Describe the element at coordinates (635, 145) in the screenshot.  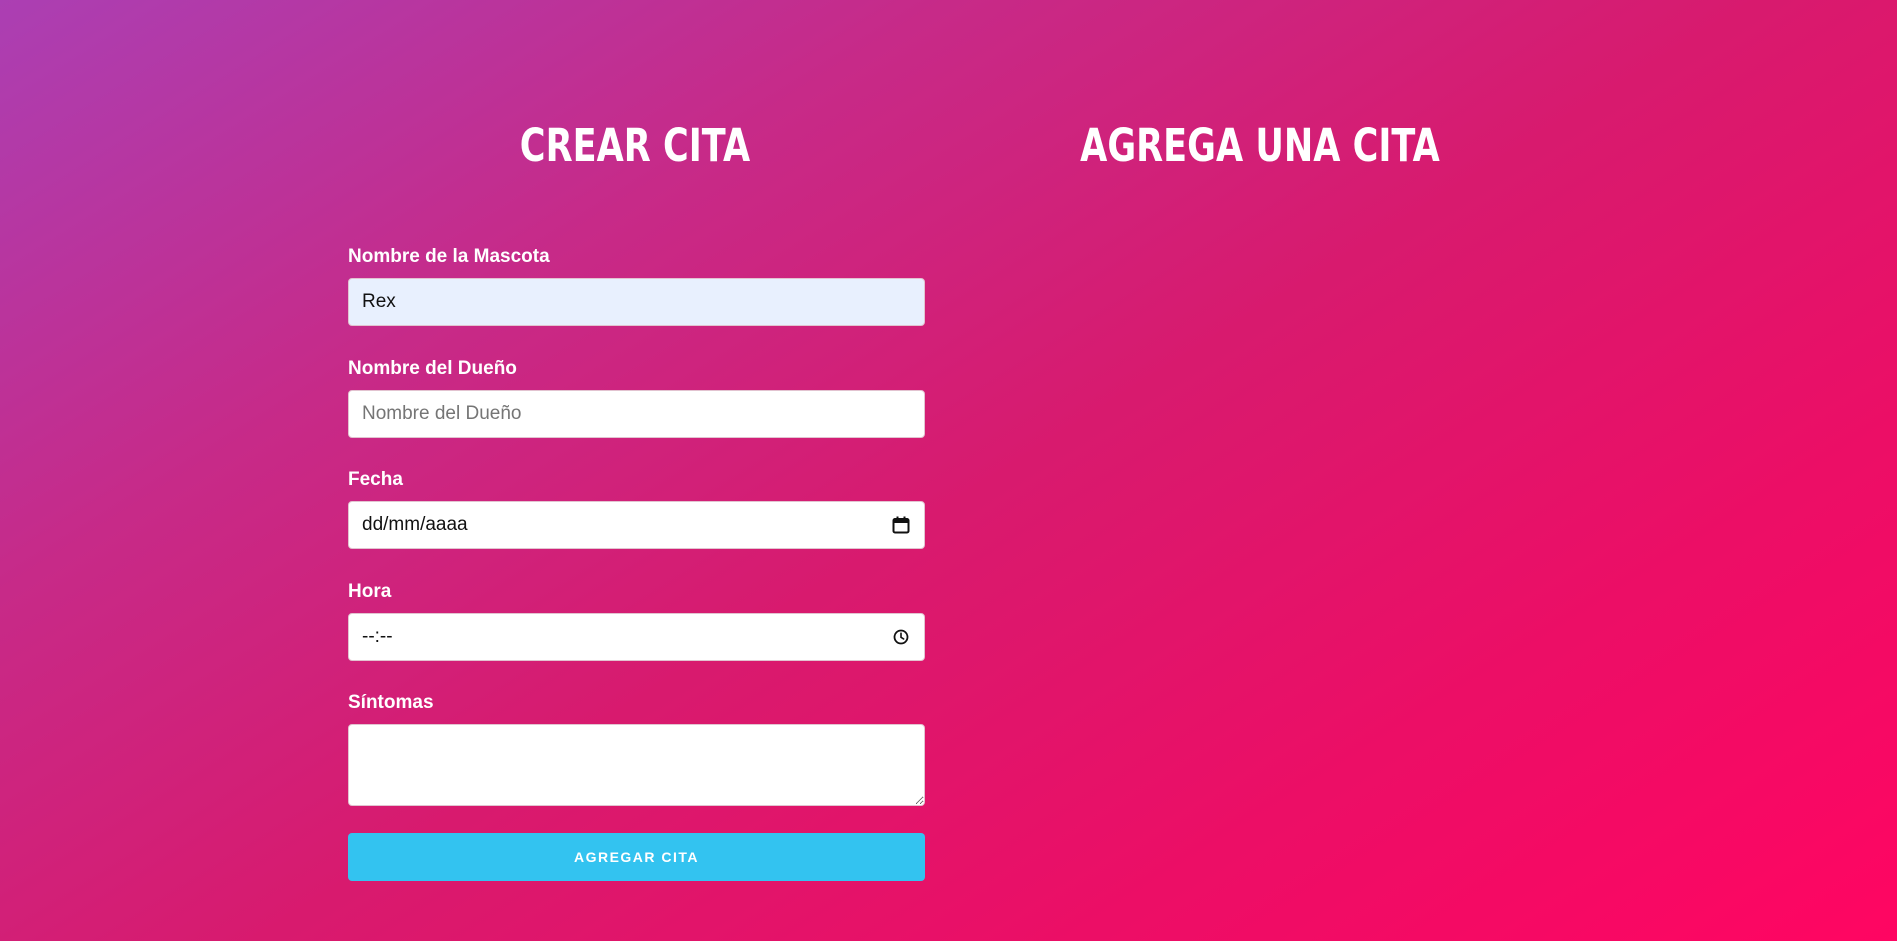
I see `create-appointment-heading: Crear Cita` at that location.